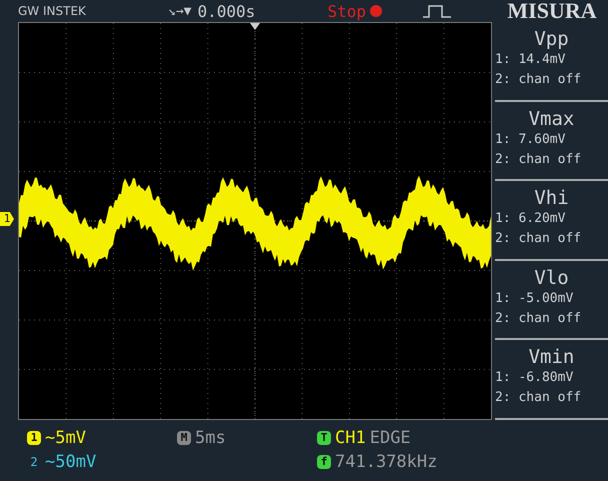  Describe the element at coordinates (7, 219) in the screenshot. I see `channel-marker: 1` at that location.